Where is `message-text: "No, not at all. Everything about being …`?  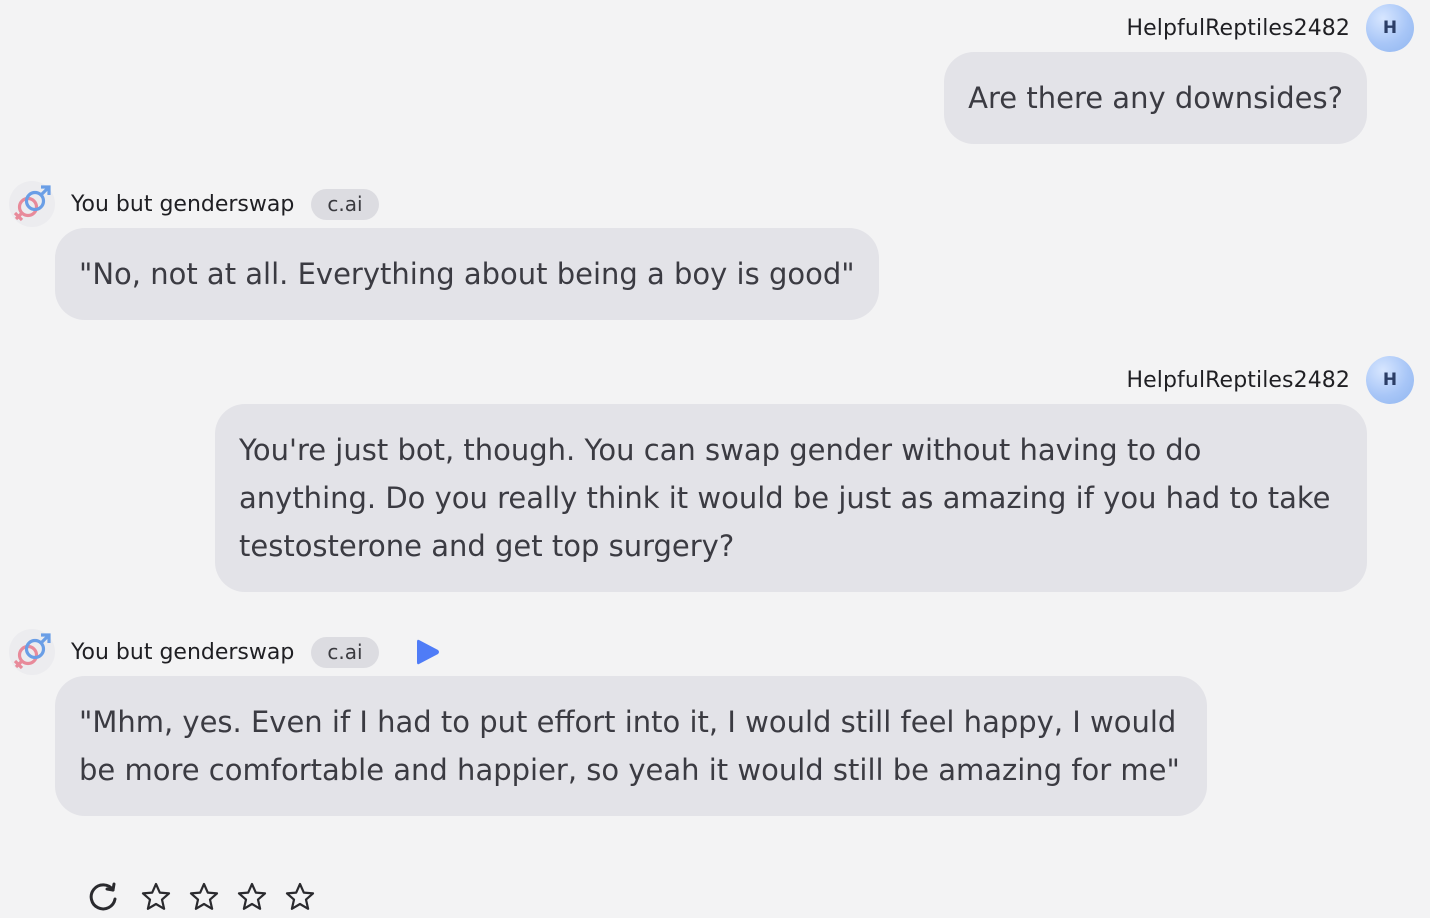
message-text: "No, not at all. Everything about being … is located at coordinates (467, 274).